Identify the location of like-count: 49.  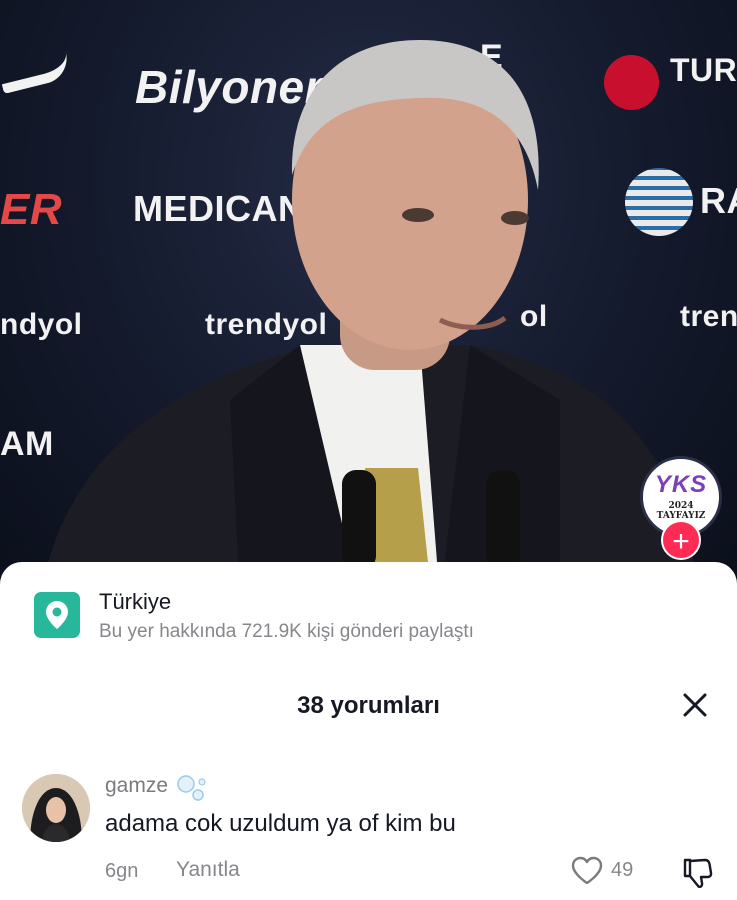
(622, 870).